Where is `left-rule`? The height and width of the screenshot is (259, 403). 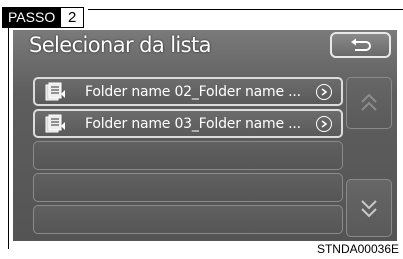 left-rule is located at coordinates (8, 138).